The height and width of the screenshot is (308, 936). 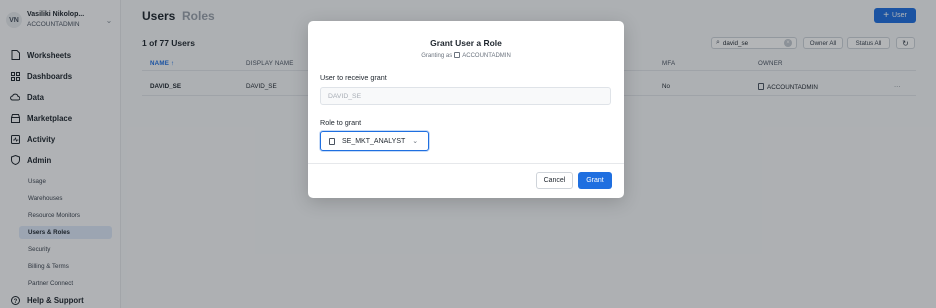 I want to click on role-field-label: Role to grant, so click(x=341, y=122).